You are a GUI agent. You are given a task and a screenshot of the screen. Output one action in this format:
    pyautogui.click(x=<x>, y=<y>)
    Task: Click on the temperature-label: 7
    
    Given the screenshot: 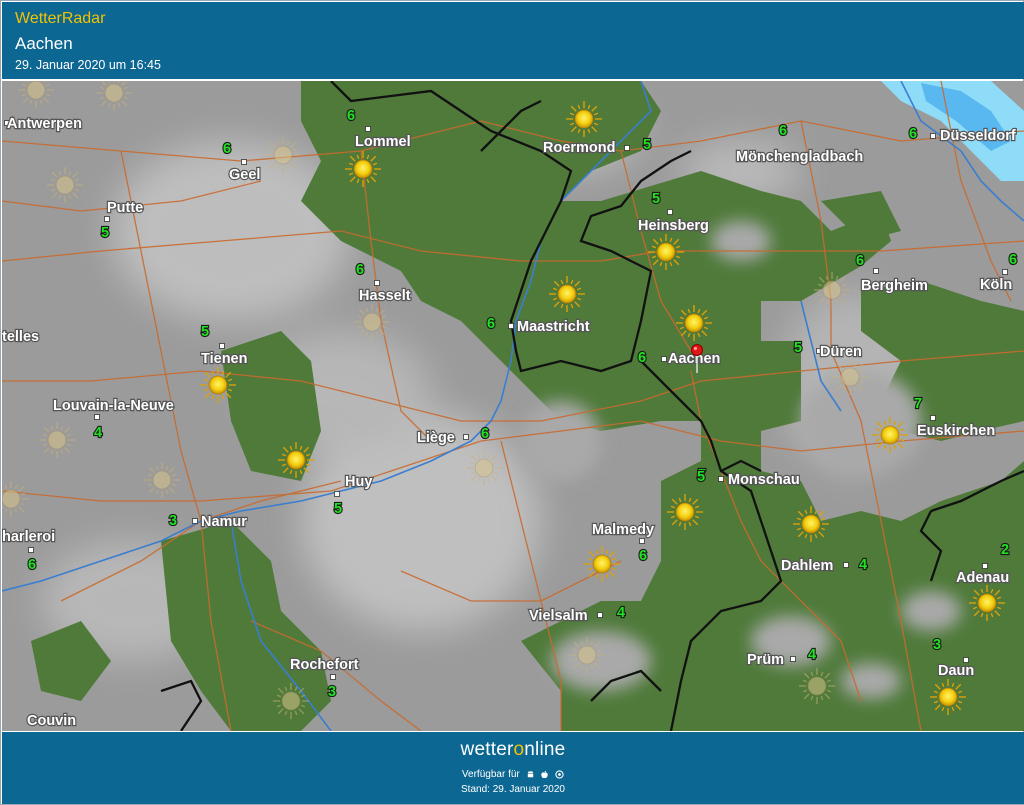 What is the action you would take?
    pyautogui.click(x=918, y=404)
    